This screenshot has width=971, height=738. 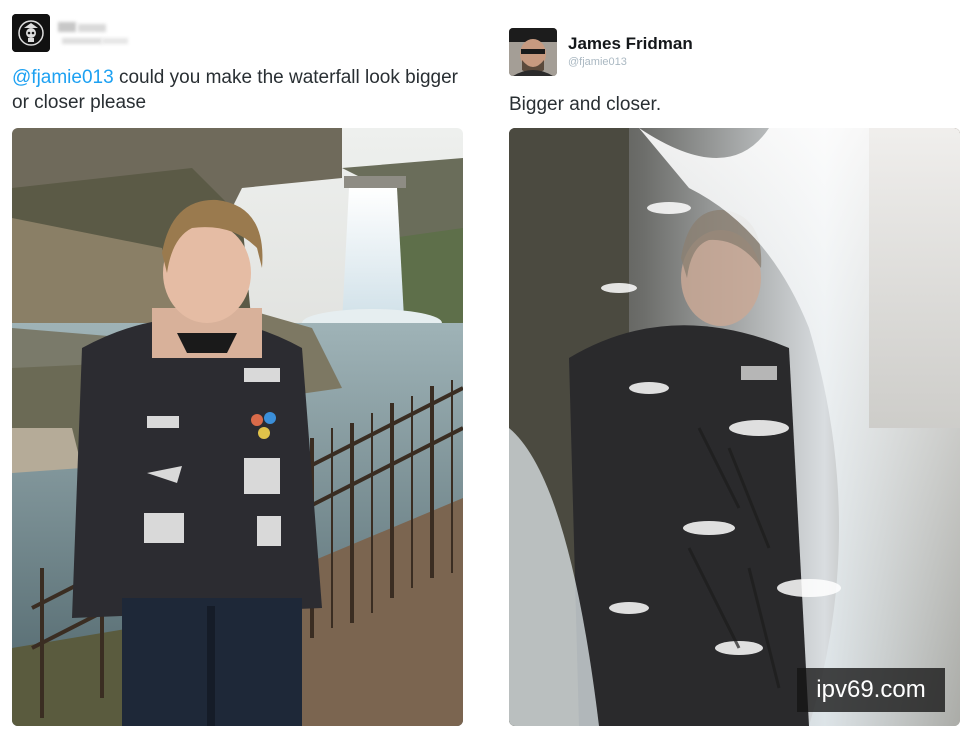 What do you see at coordinates (585, 104) in the screenshot?
I see `reply-text: Bigger and closer.` at bounding box center [585, 104].